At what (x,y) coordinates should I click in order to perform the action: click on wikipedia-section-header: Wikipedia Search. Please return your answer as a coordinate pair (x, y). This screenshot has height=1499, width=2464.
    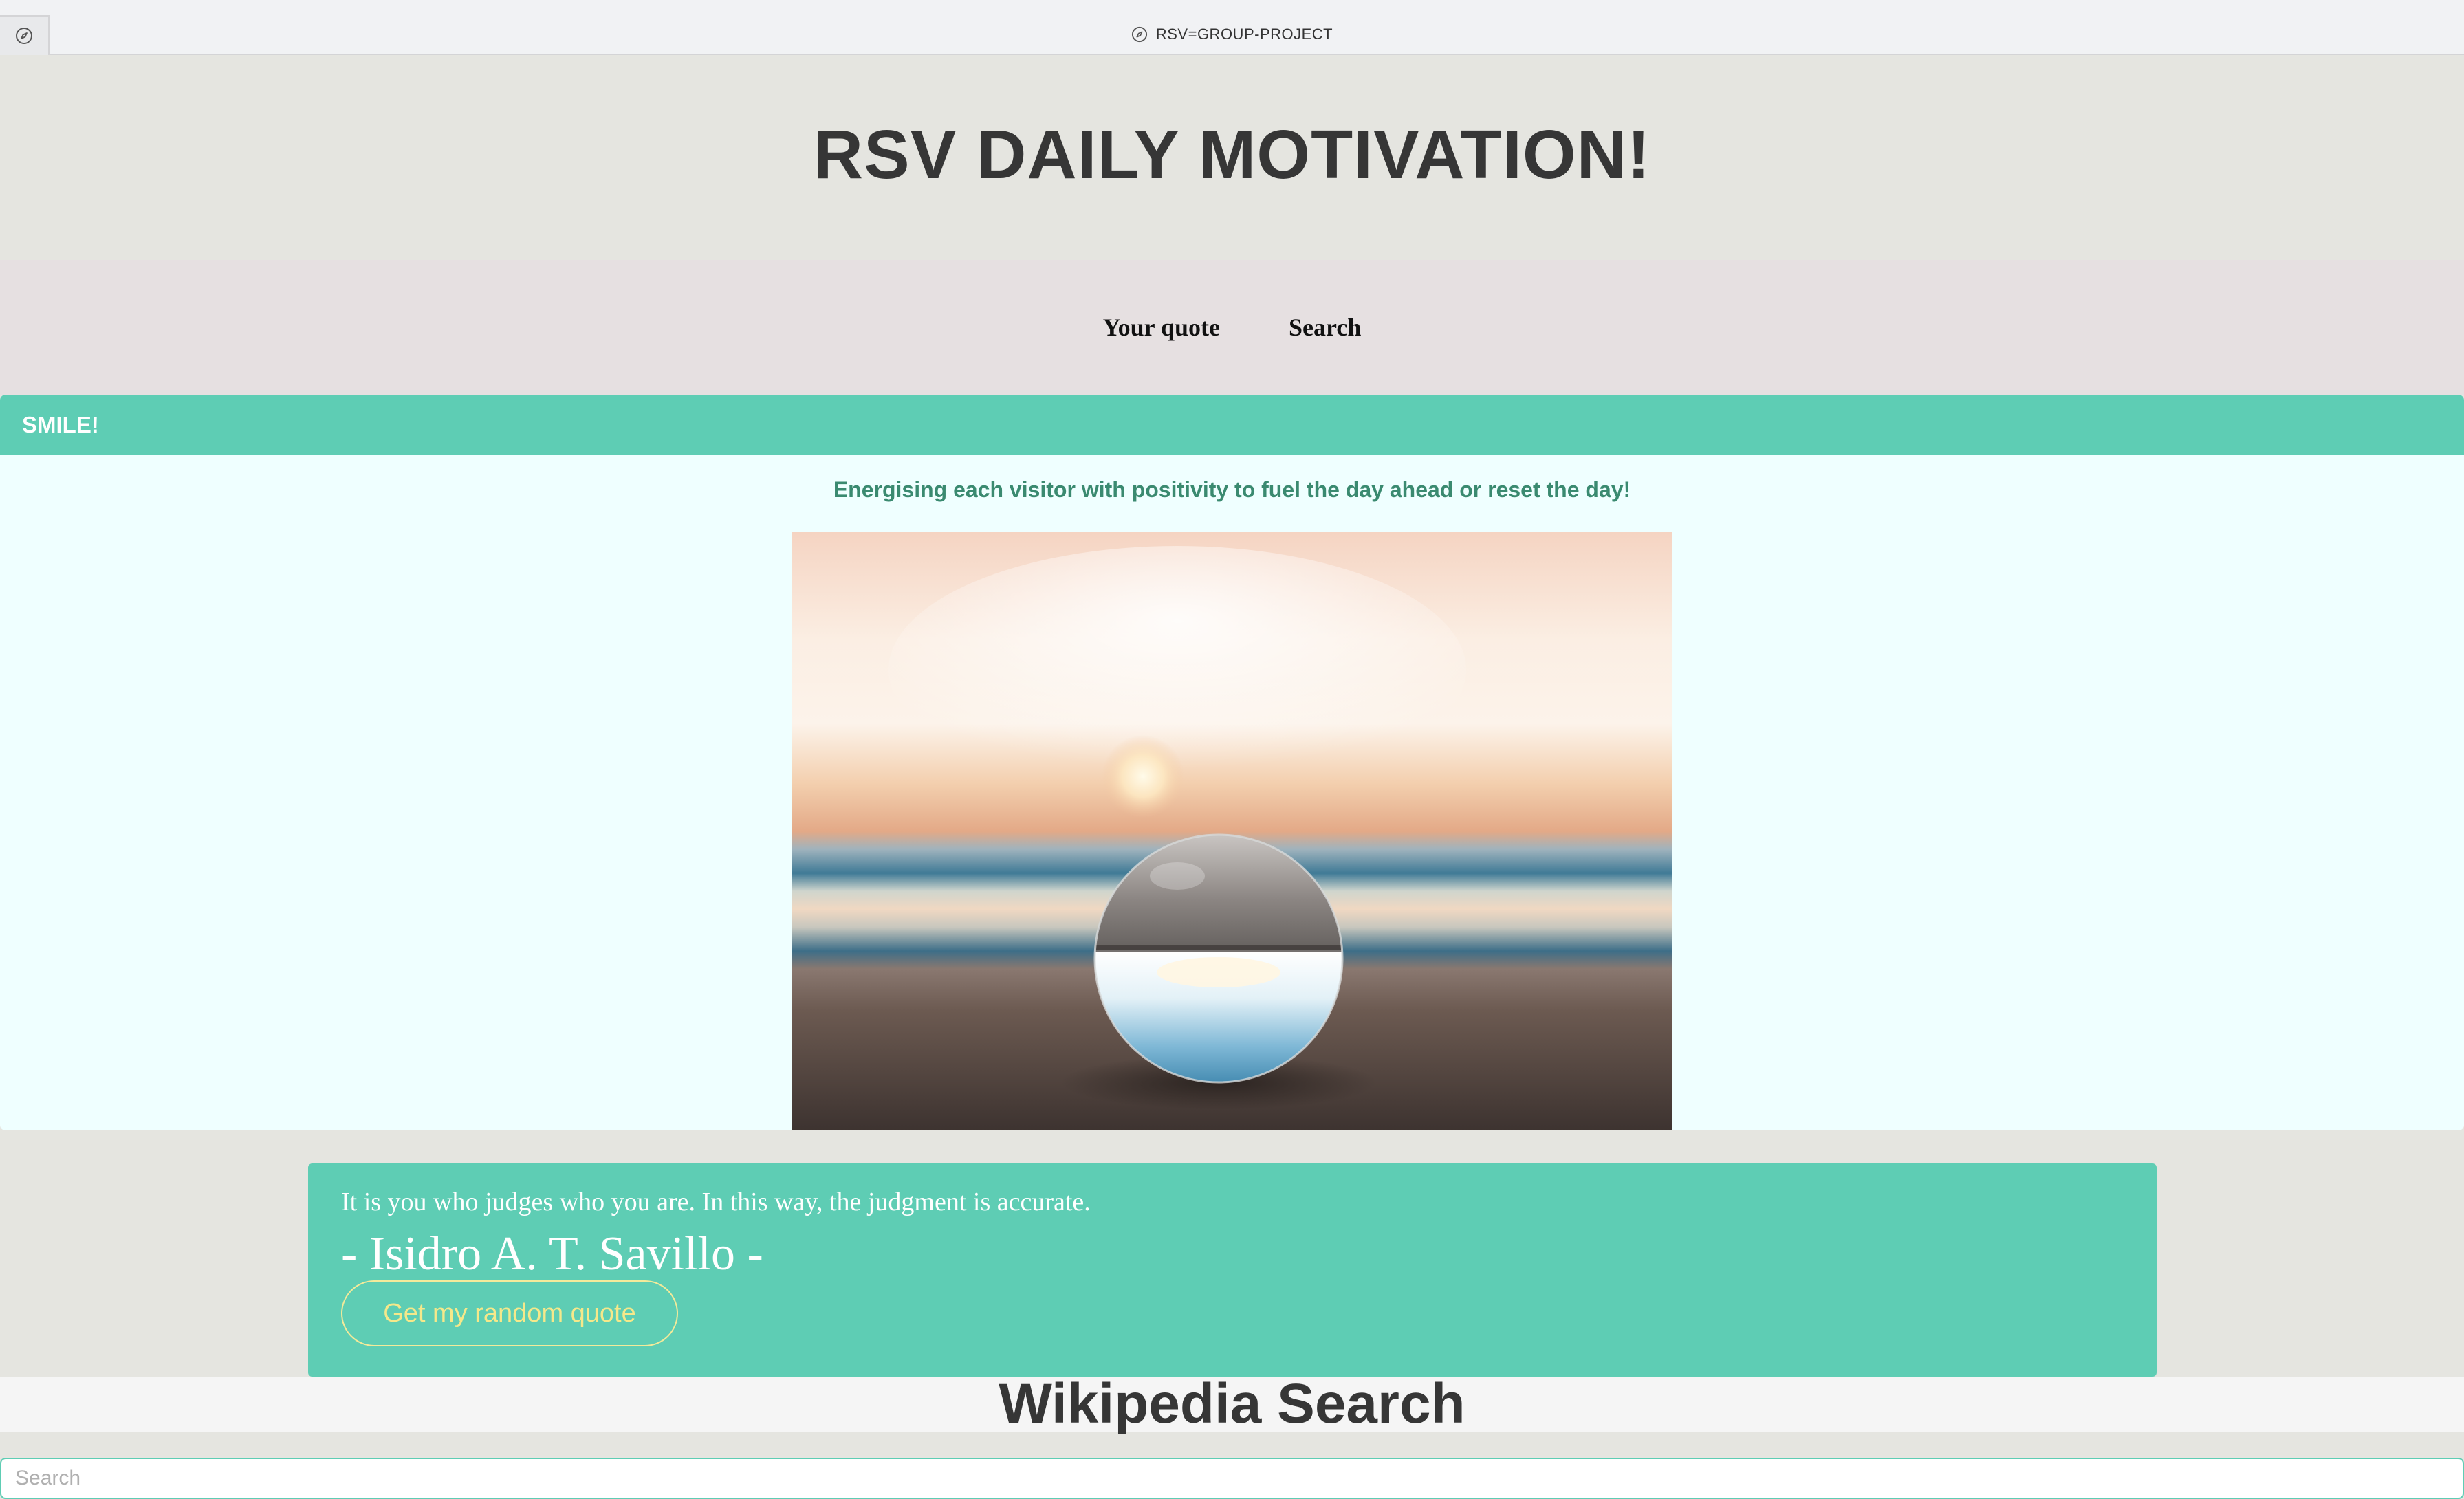
    Looking at the image, I should click on (1232, 1403).